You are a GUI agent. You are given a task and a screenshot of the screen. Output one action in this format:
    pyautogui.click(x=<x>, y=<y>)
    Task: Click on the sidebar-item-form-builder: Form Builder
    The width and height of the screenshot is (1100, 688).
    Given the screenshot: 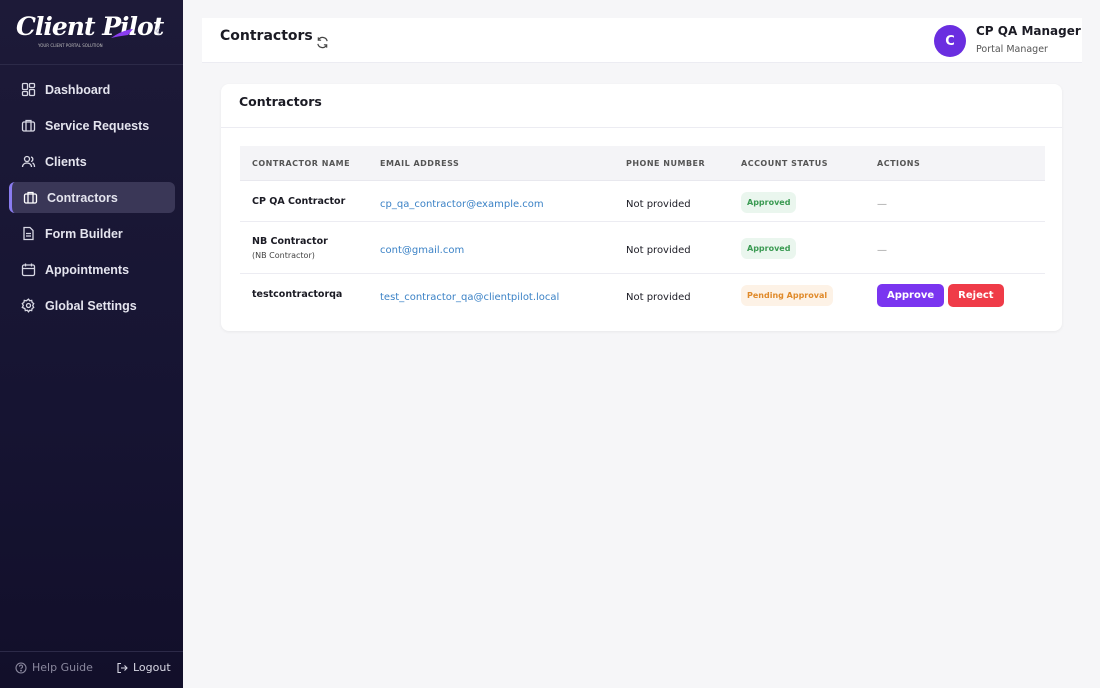 What is the action you would take?
    pyautogui.click(x=92, y=233)
    